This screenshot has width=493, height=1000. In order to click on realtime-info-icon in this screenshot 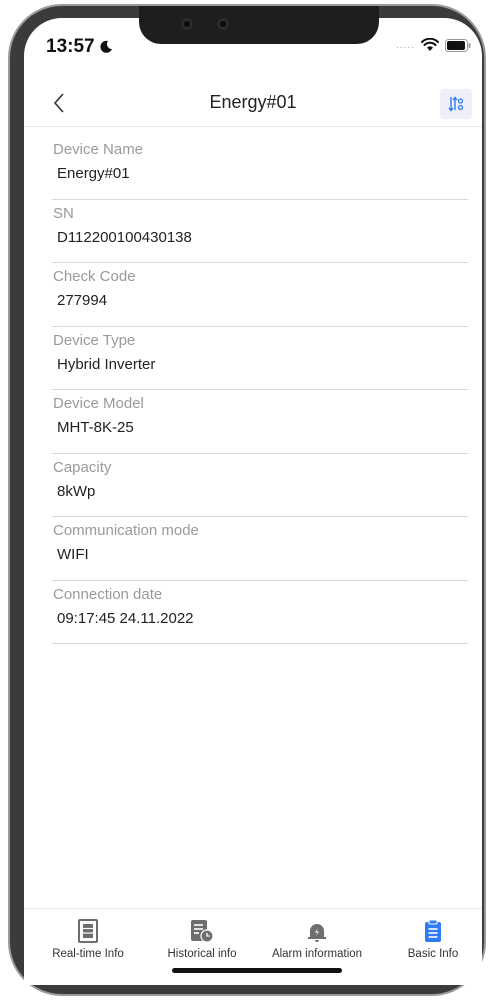, I will do `click(88, 930)`.